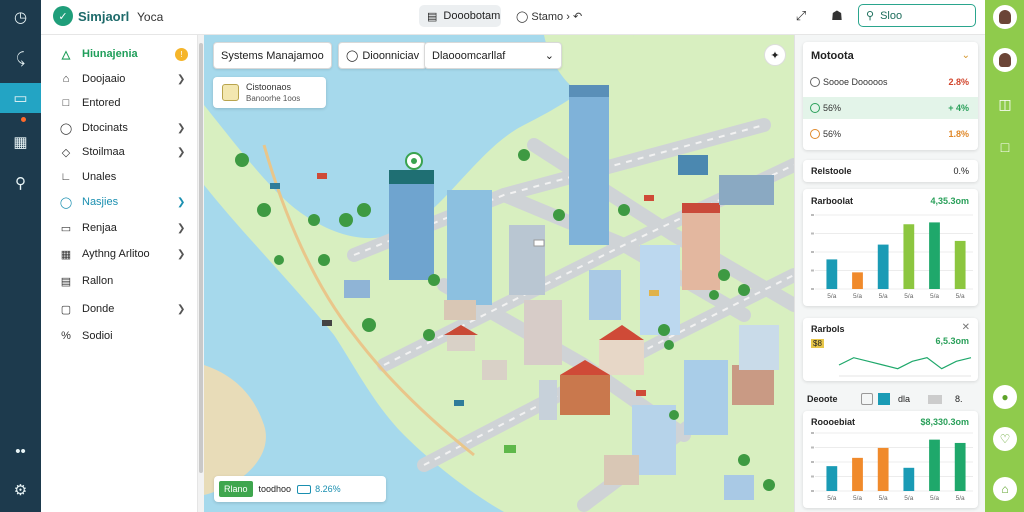 This screenshot has width=1024, height=512. I want to click on metric-row: Soooe Dooooos 2.8%, so click(890, 82).